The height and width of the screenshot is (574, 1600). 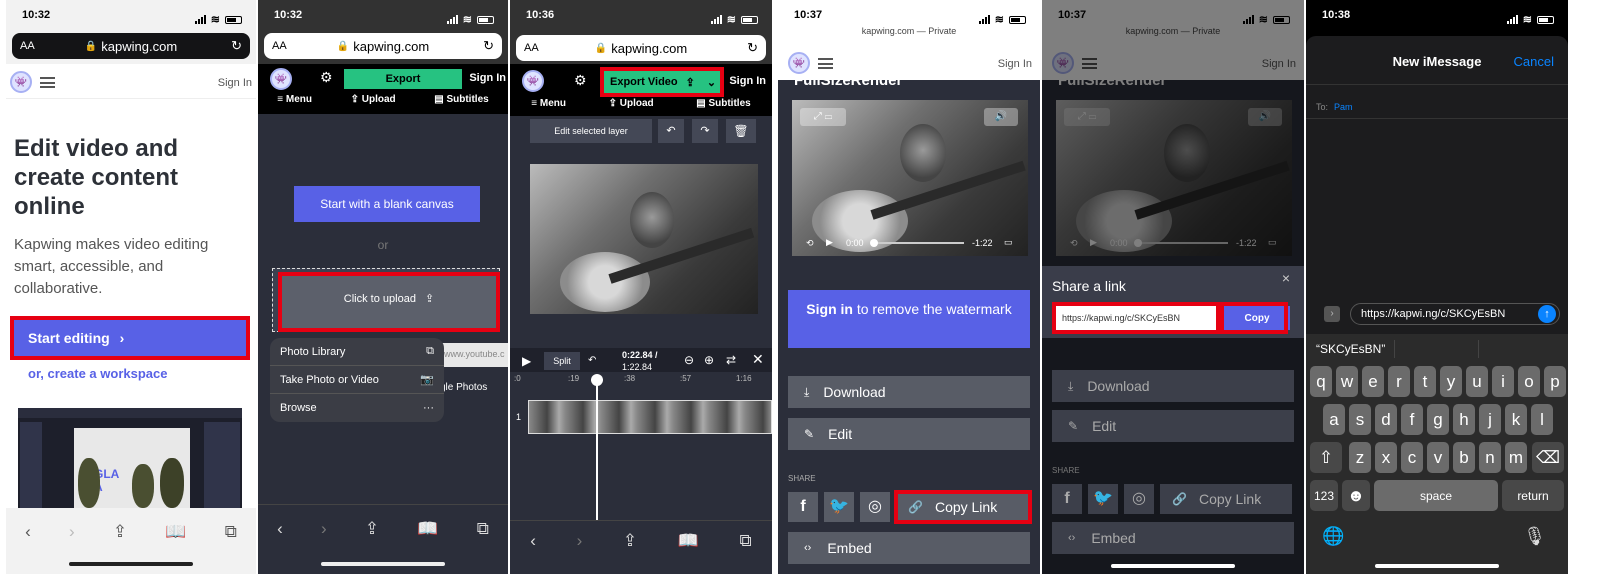 What do you see at coordinates (1455, 314) in the screenshot?
I see `message-input: https://kapwi.ng/c/SKCyEsBN` at bounding box center [1455, 314].